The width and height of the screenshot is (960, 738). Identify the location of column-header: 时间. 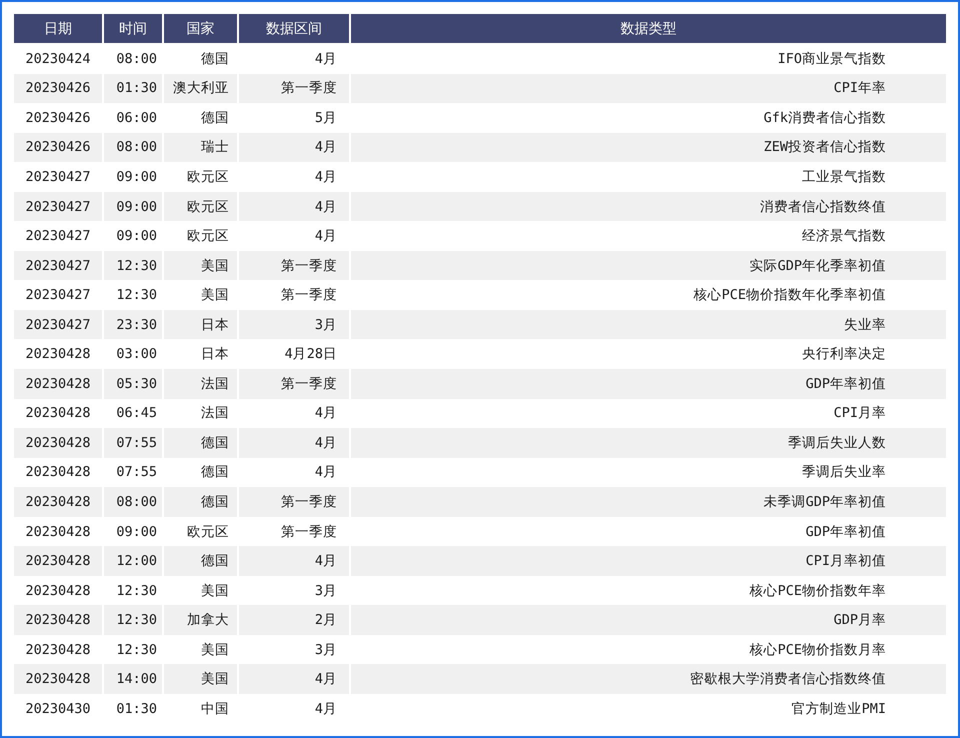
(133, 28).